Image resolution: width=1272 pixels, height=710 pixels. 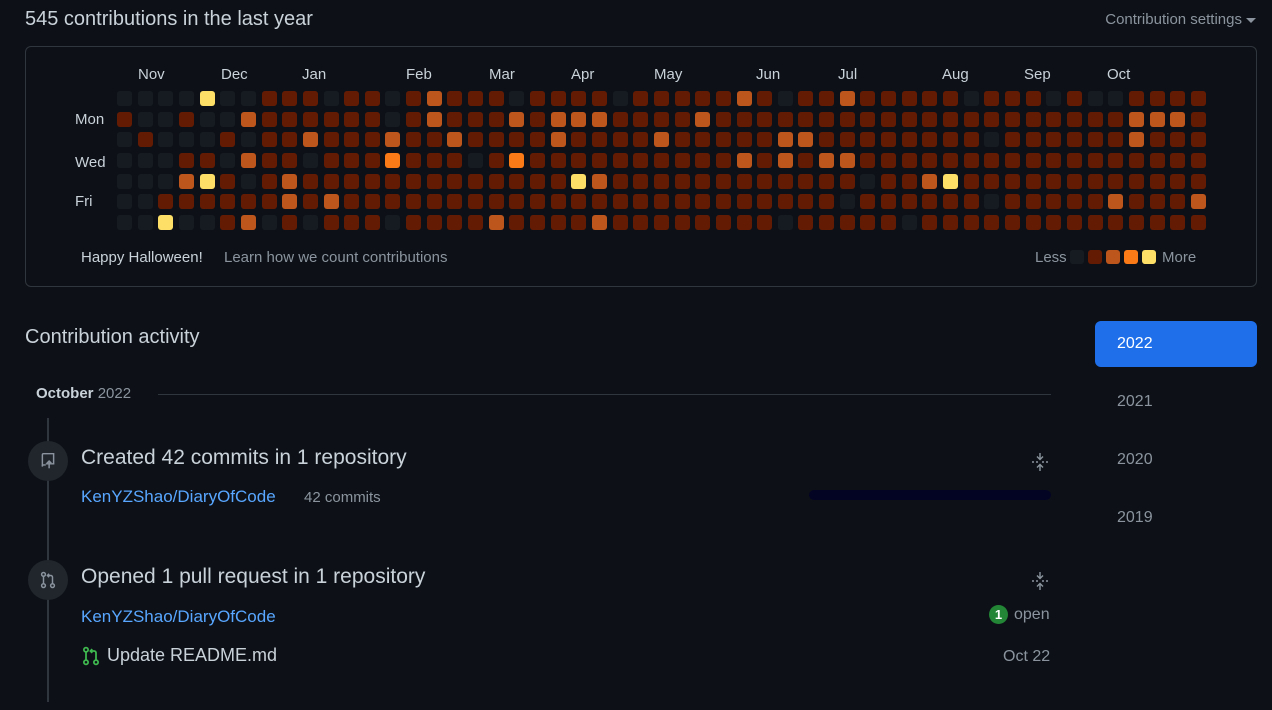 I want to click on year-2021-button: 2021, so click(x=1176, y=402).